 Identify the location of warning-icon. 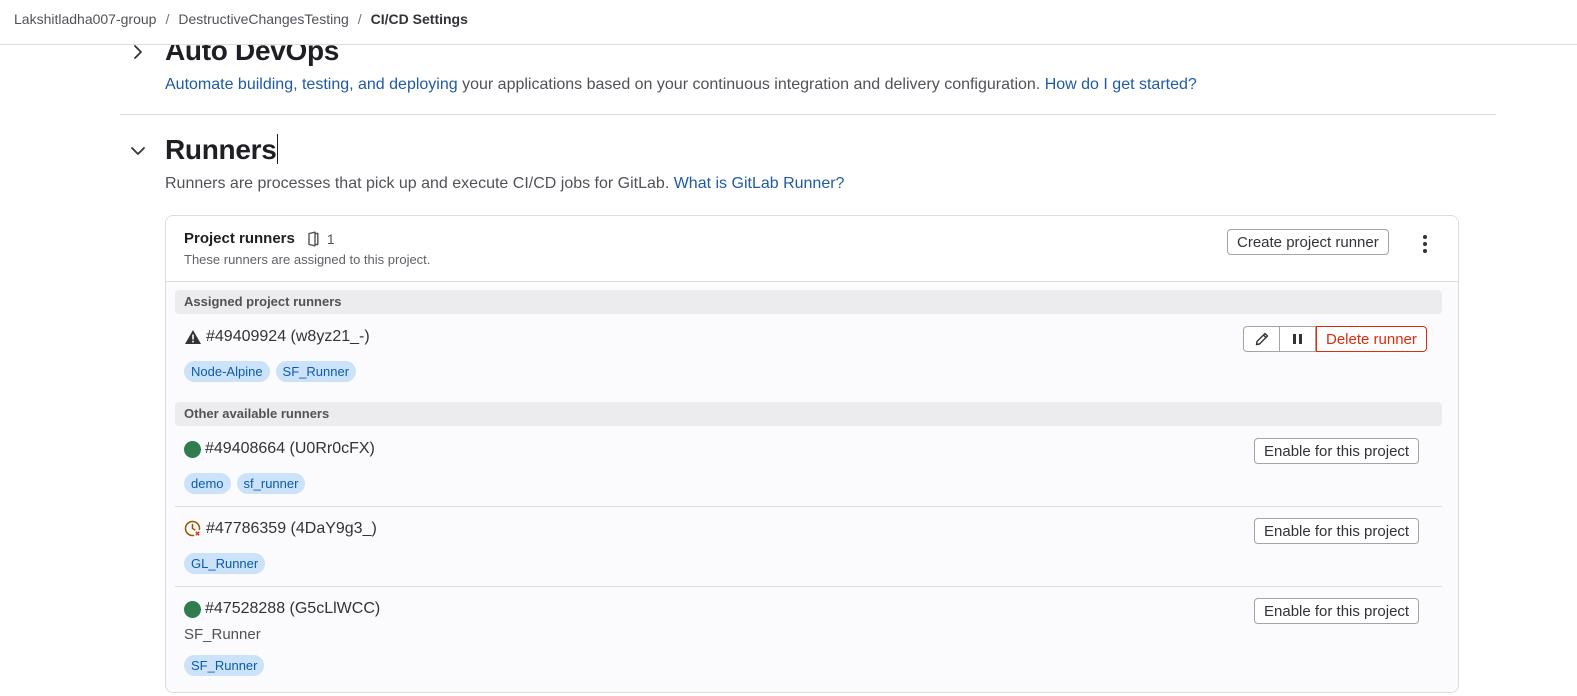
(193, 337).